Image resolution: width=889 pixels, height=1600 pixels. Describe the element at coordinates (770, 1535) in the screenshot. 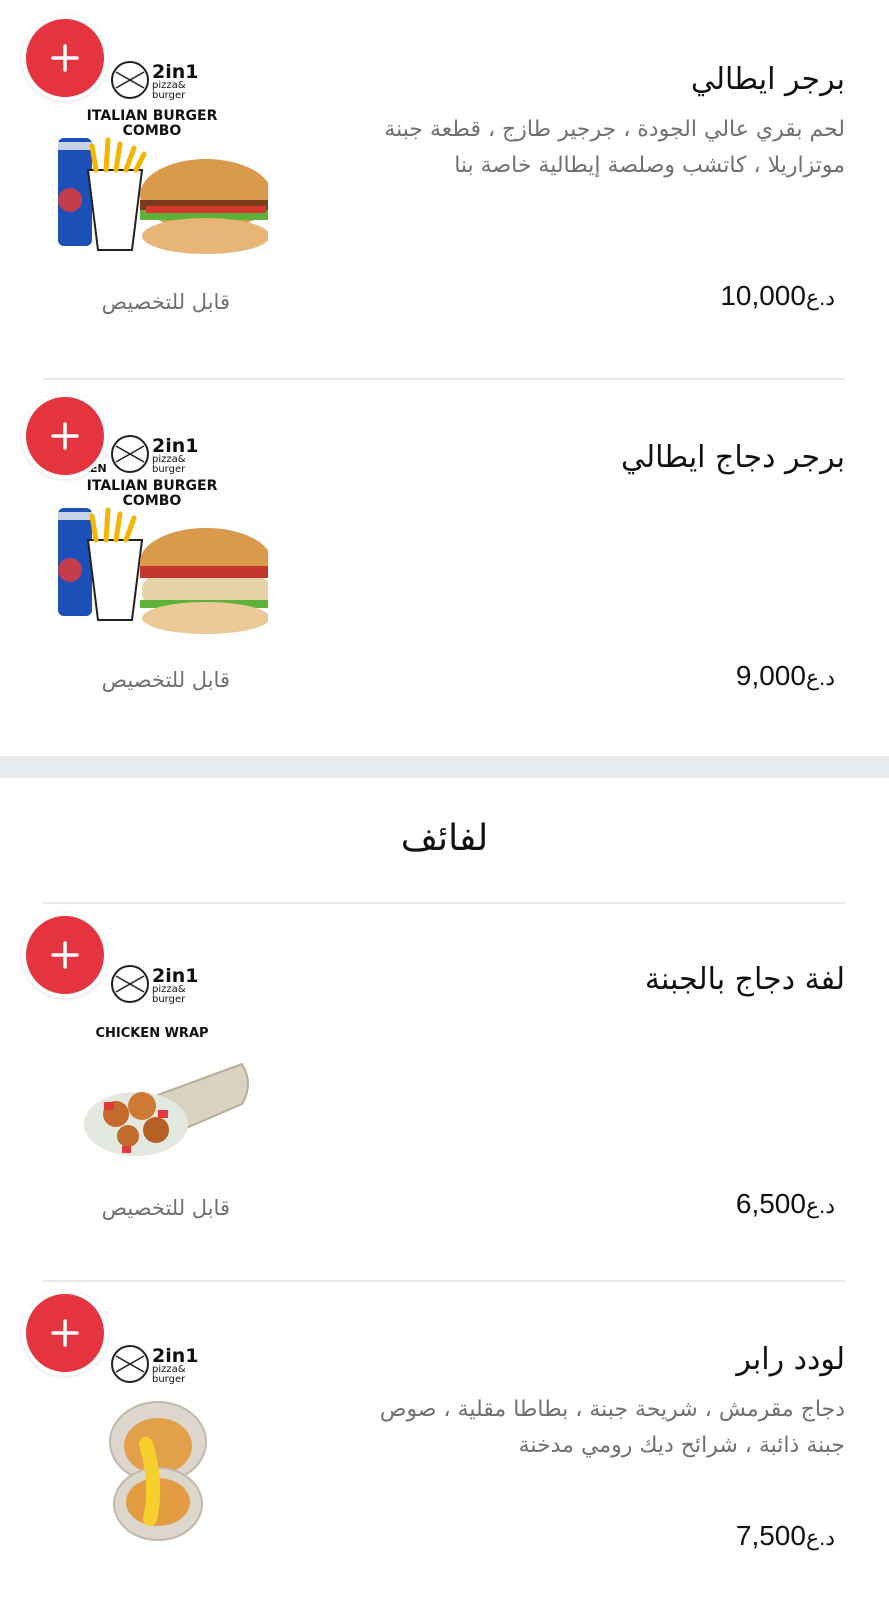

I see `price-value: 7,500` at that location.